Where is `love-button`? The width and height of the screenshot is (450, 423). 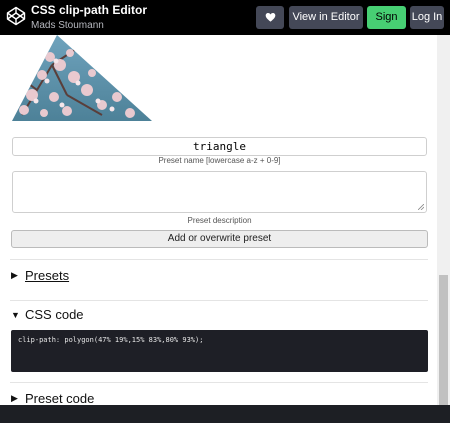 love-button is located at coordinates (270, 17).